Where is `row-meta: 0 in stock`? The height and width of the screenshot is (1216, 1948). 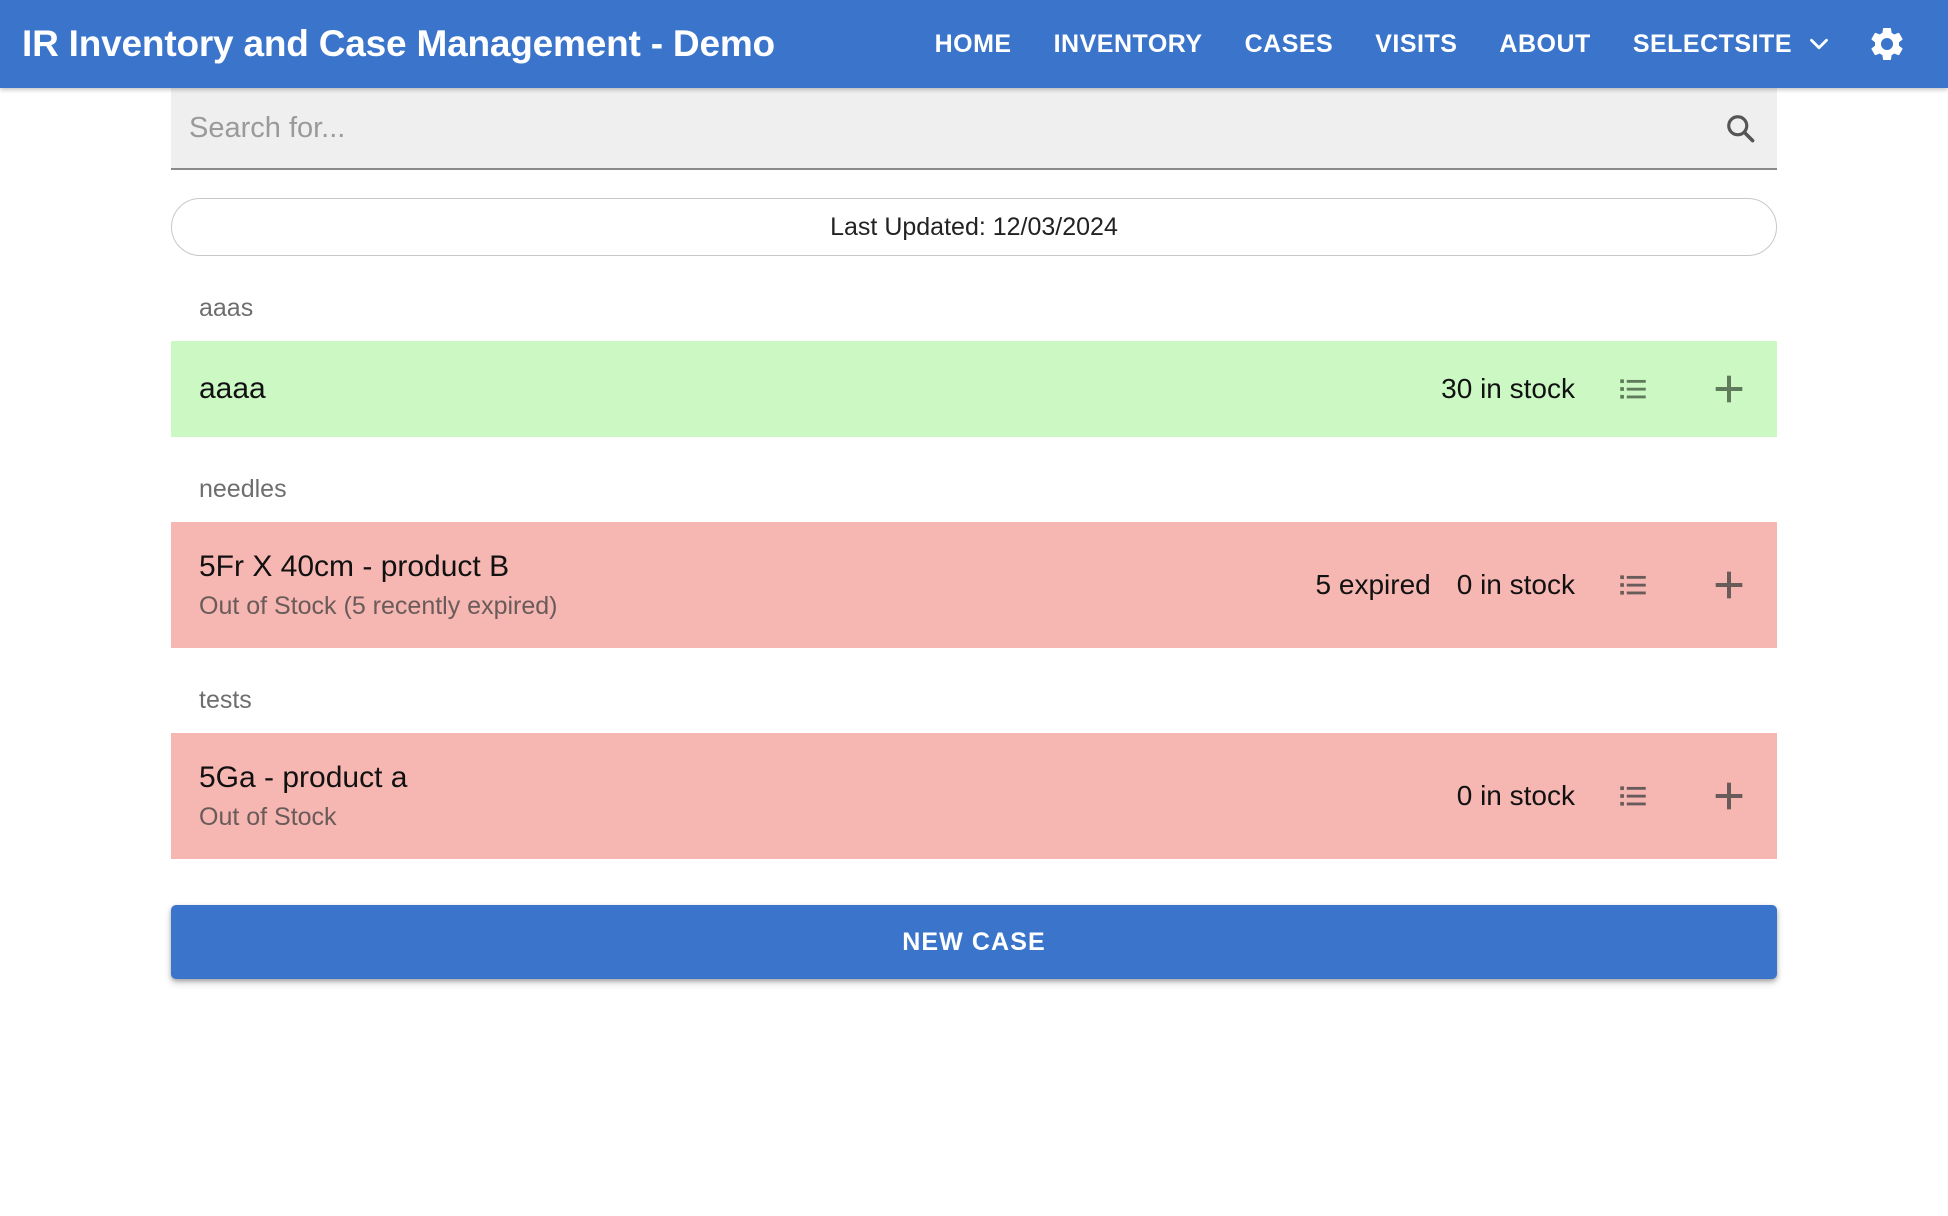 row-meta: 0 in stock is located at coordinates (1516, 796).